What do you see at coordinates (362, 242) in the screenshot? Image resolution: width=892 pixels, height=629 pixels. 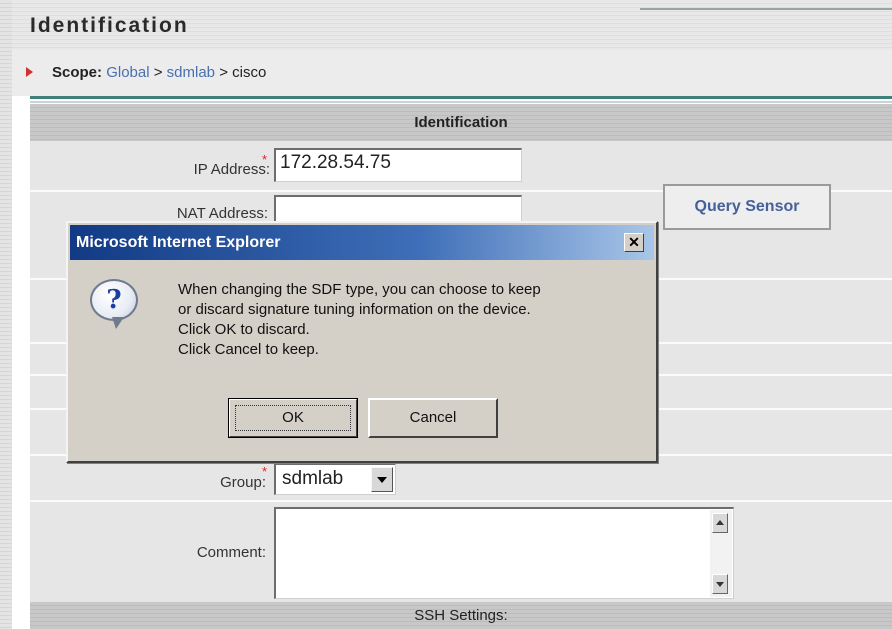 I see `dialog-titlebar: Microsoft Internet Explorer ✕` at bounding box center [362, 242].